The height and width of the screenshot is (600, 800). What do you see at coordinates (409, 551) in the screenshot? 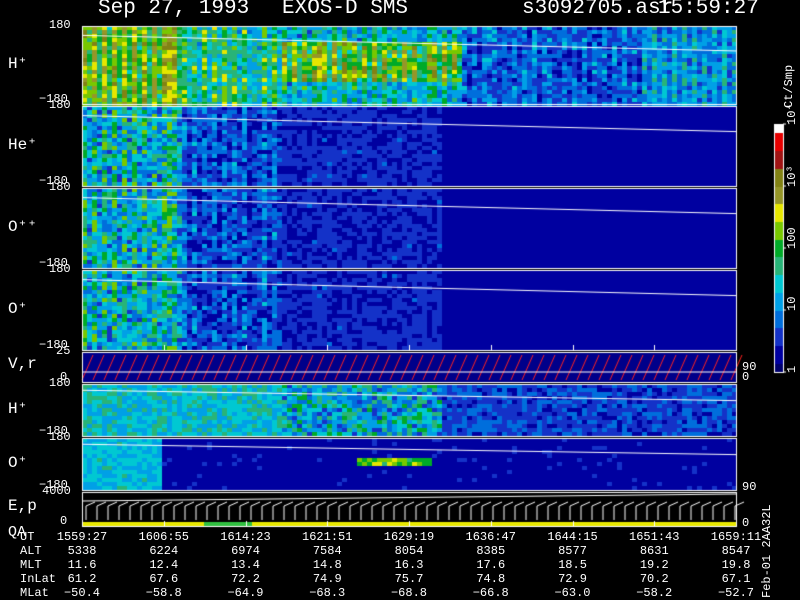
I see `table-cell: 8054` at bounding box center [409, 551].